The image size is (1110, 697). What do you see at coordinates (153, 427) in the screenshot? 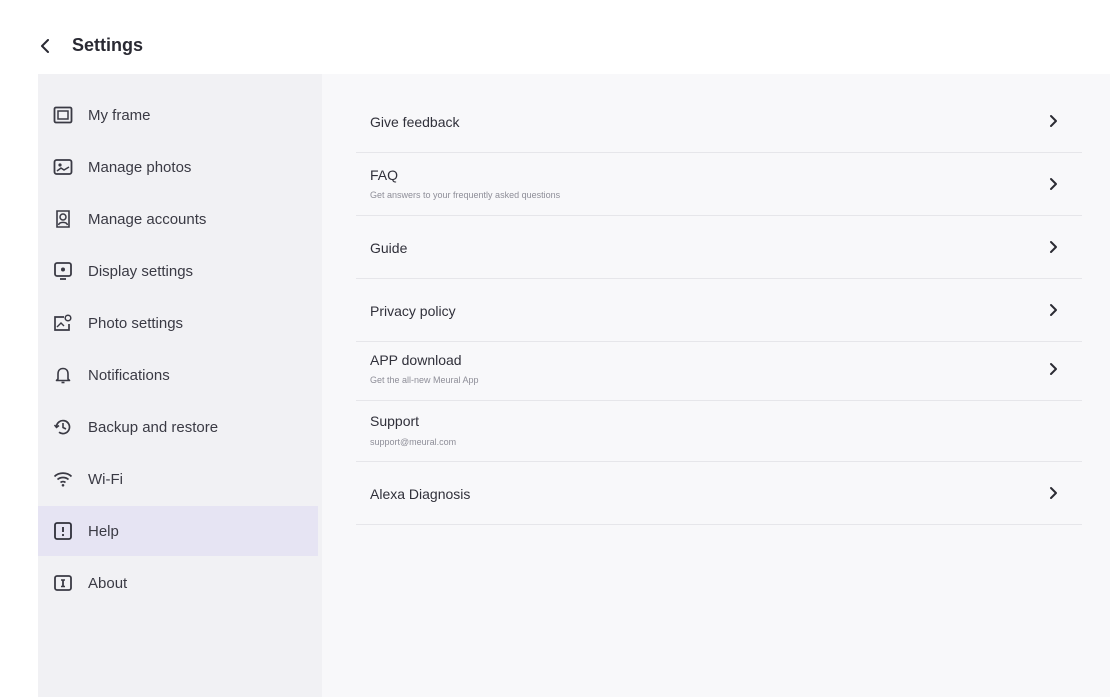
I see `sidebar-item-label: Backup and restore` at bounding box center [153, 427].